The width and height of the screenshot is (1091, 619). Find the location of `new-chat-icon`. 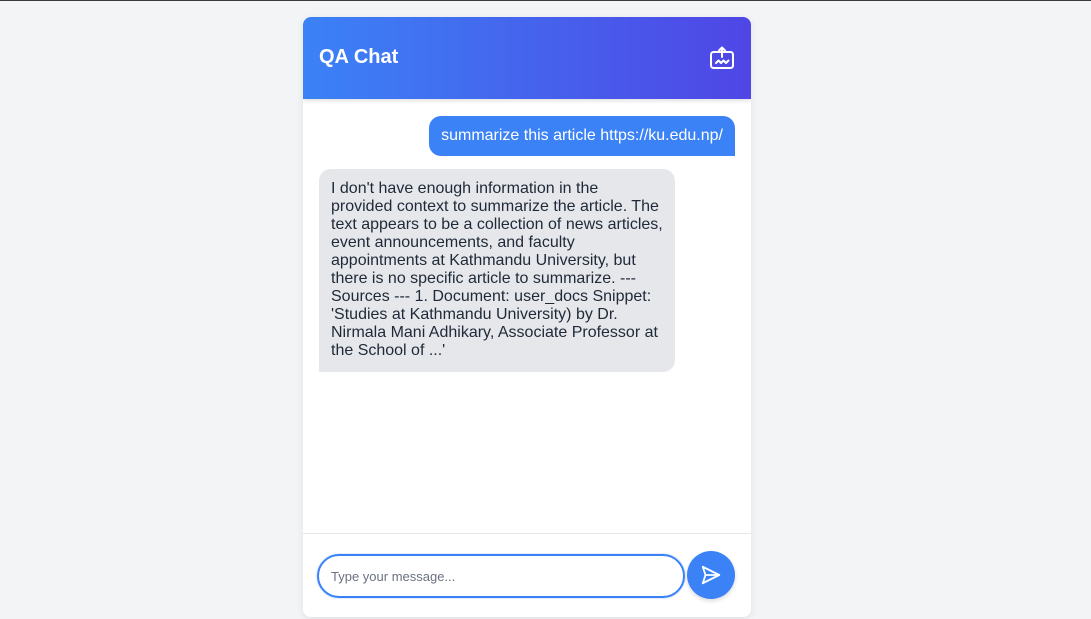

new-chat-icon is located at coordinates (722, 59).